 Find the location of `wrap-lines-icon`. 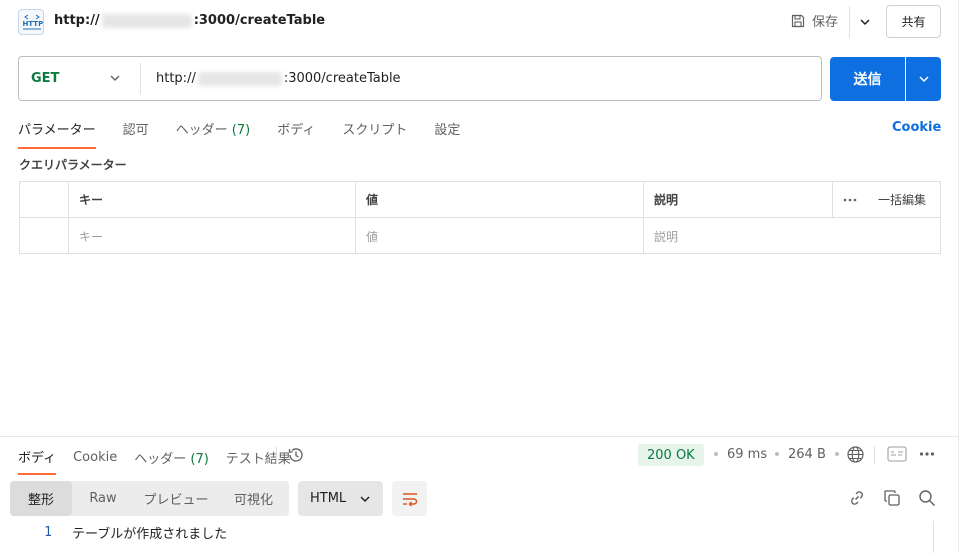

wrap-lines-icon is located at coordinates (410, 499).